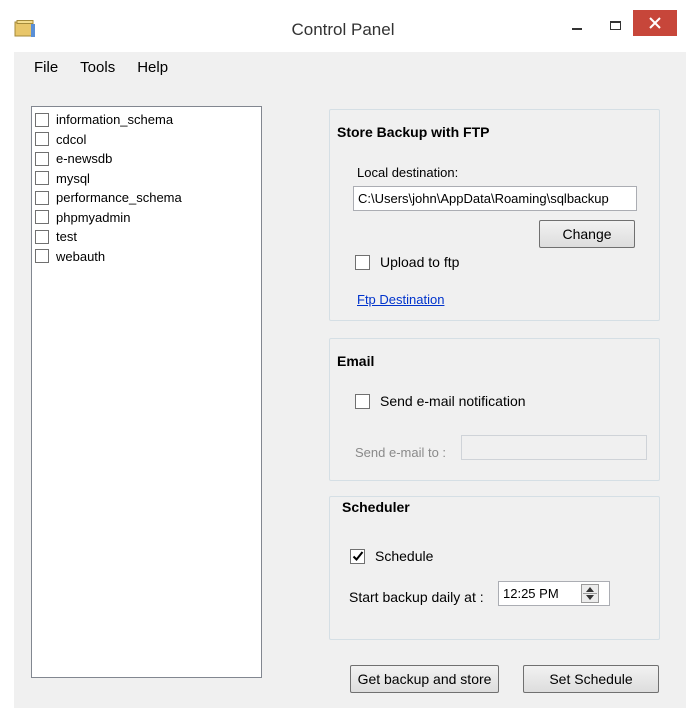  I want to click on send-to-label: Send e-mail to :, so click(401, 452).